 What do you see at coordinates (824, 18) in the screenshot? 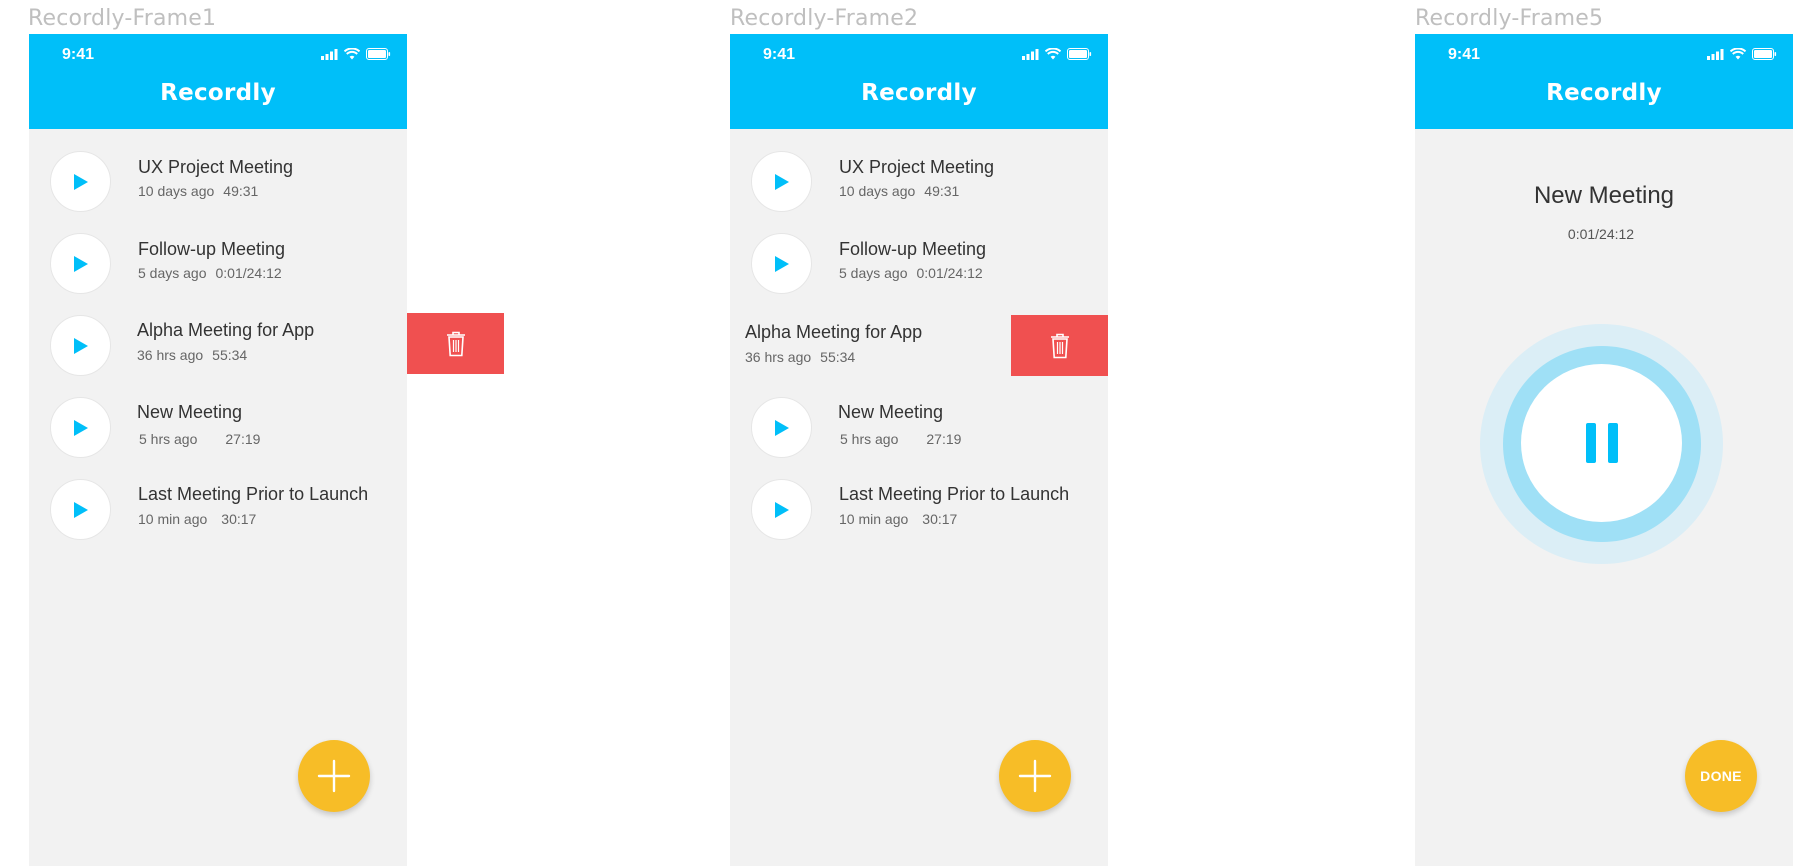
I see `frame-label: Recordly-Frame2` at bounding box center [824, 18].